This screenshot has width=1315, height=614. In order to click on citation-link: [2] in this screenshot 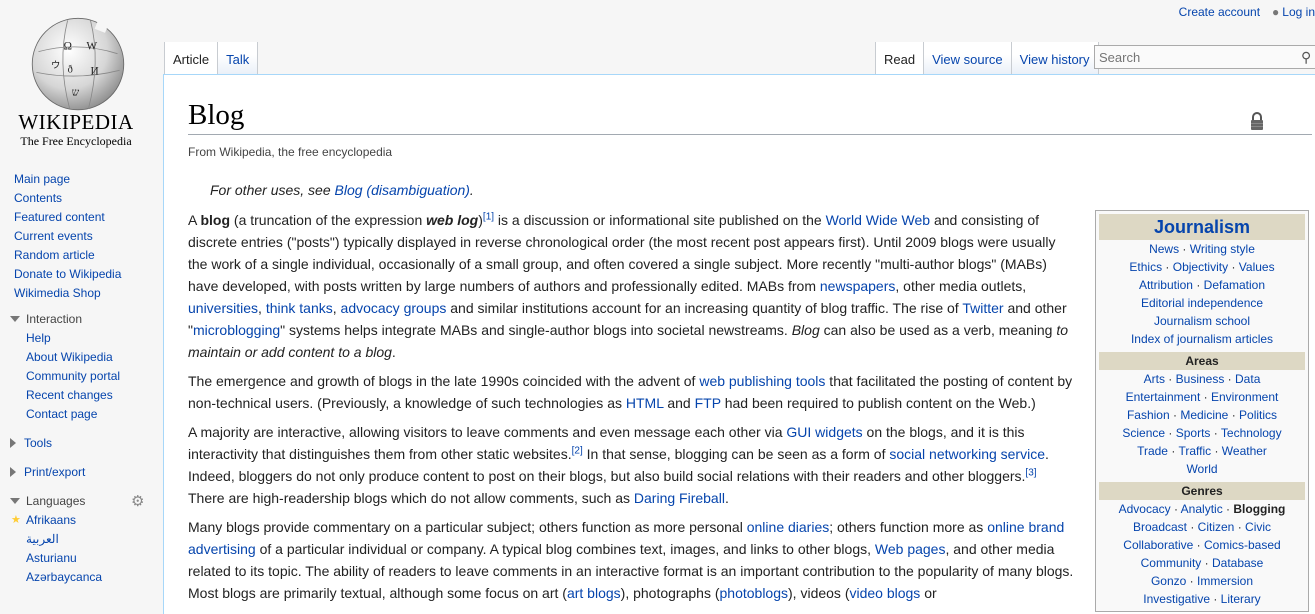, I will do `click(577, 450)`.